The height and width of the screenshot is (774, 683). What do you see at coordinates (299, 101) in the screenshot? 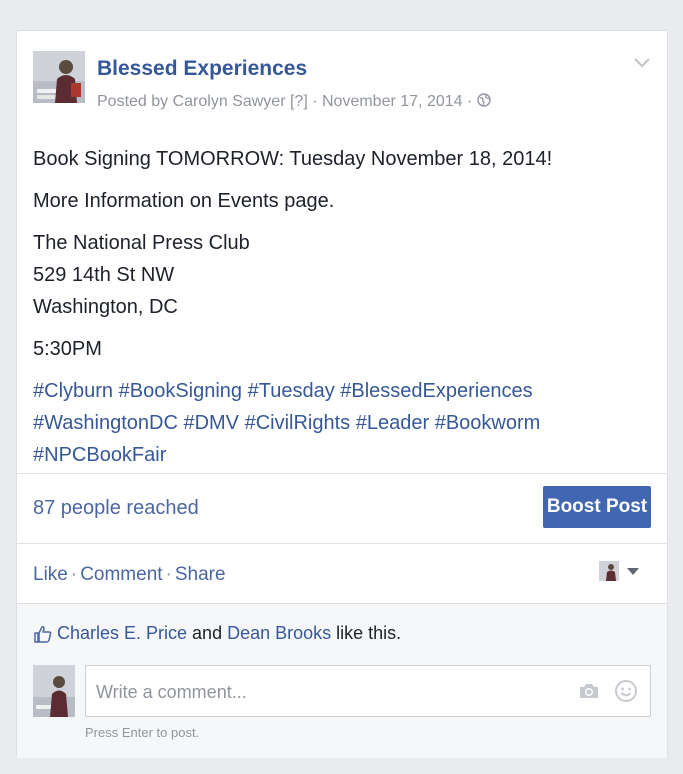
I see `help-badge: [?]` at bounding box center [299, 101].